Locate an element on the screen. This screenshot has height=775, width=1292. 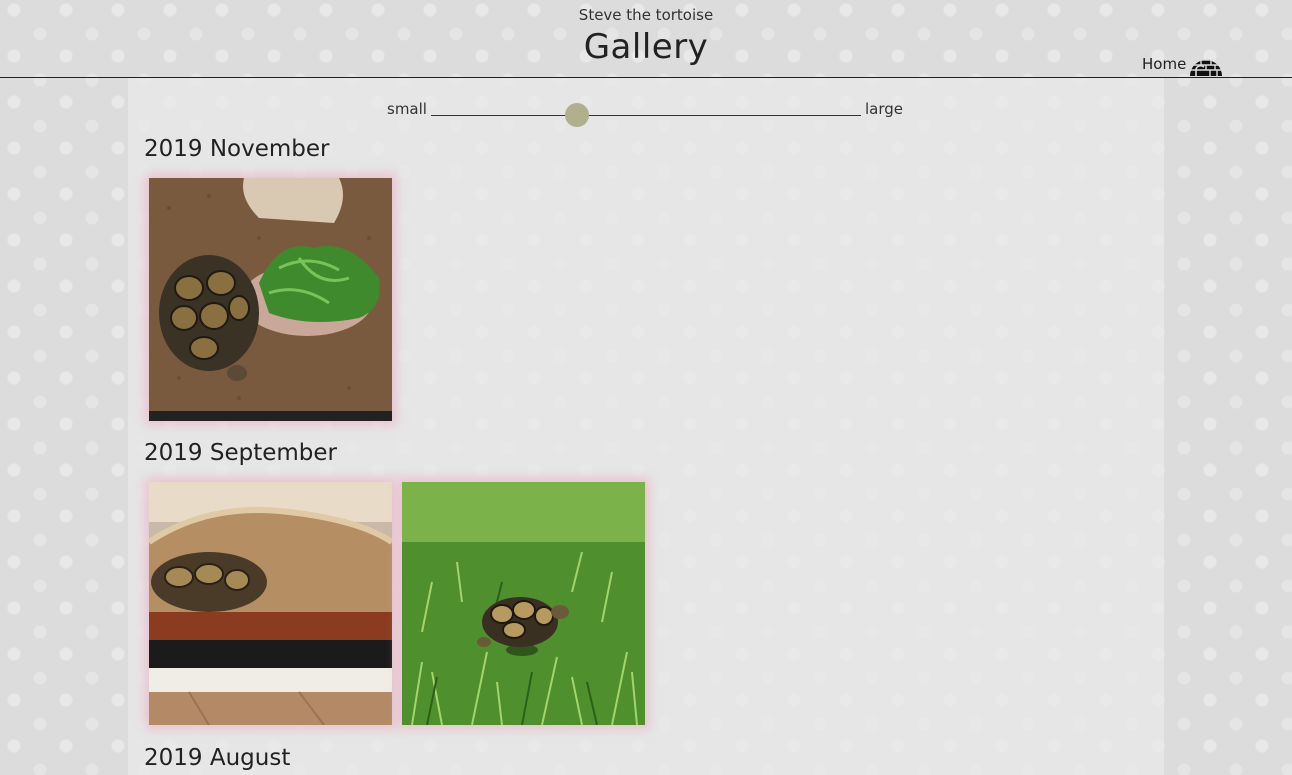
home-link: Home is located at coordinates (1182, 64).